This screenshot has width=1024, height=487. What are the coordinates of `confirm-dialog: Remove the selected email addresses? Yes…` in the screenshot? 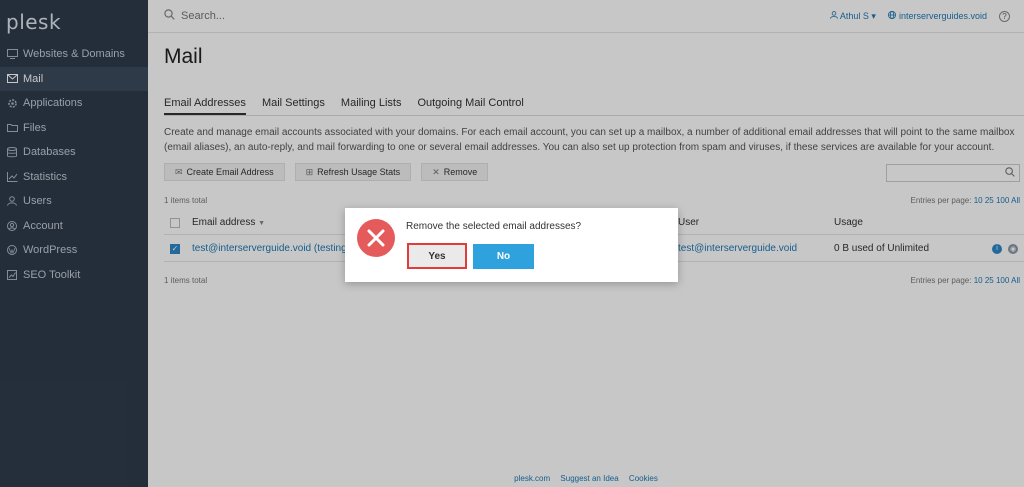 It's located at (511, 245).